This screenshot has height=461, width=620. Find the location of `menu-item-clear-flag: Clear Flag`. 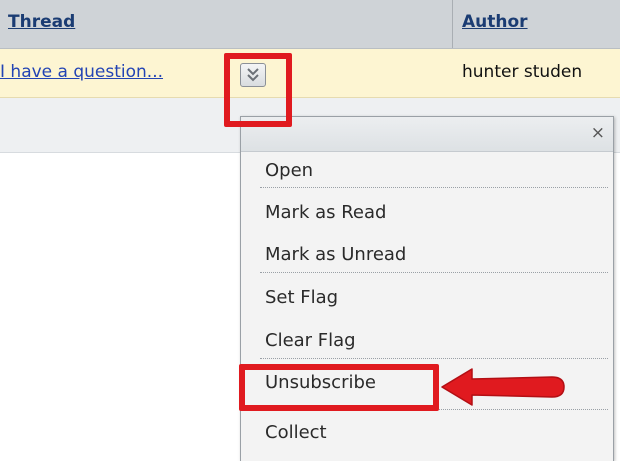

menu-item-clear-flag: Clear Flag is located at coordinates (310, 340).